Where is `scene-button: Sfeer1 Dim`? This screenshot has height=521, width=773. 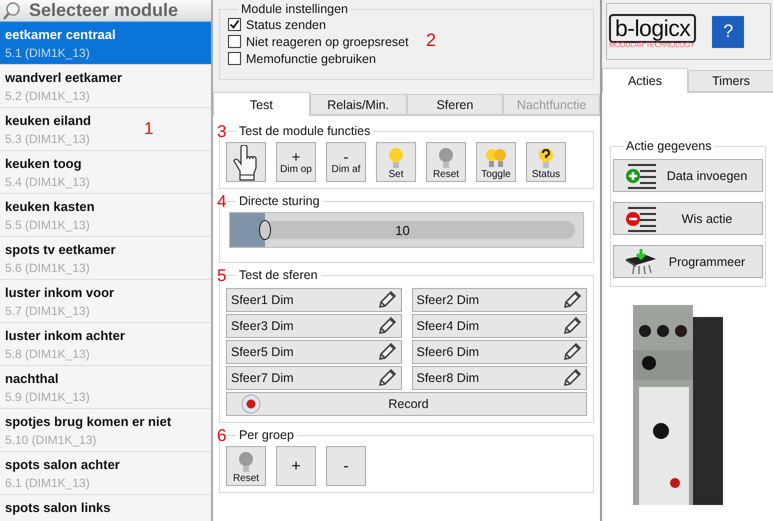
scene-button: Sfeer1 Dim is located at coordinates (314, 300).